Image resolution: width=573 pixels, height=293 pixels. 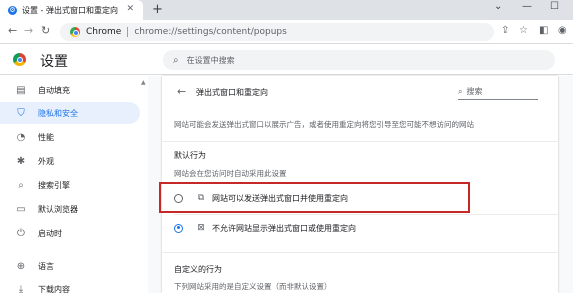 I want to click on sidebar-item-label: 外观, so click(x=46, y=161).